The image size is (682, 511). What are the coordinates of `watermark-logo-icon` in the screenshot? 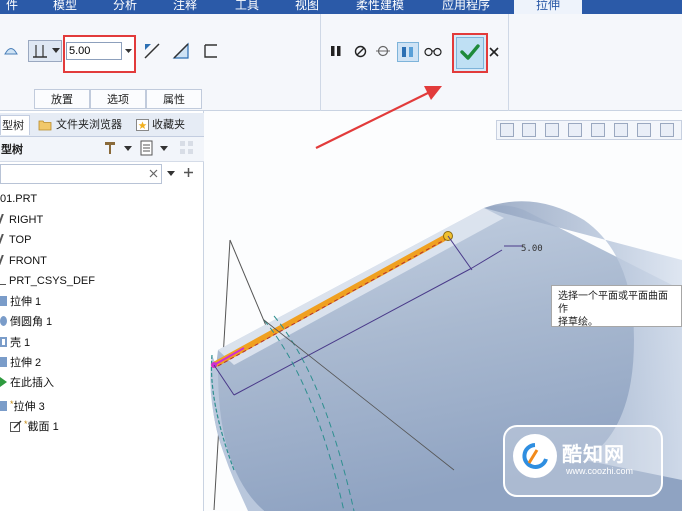 It's located at (535, 456).